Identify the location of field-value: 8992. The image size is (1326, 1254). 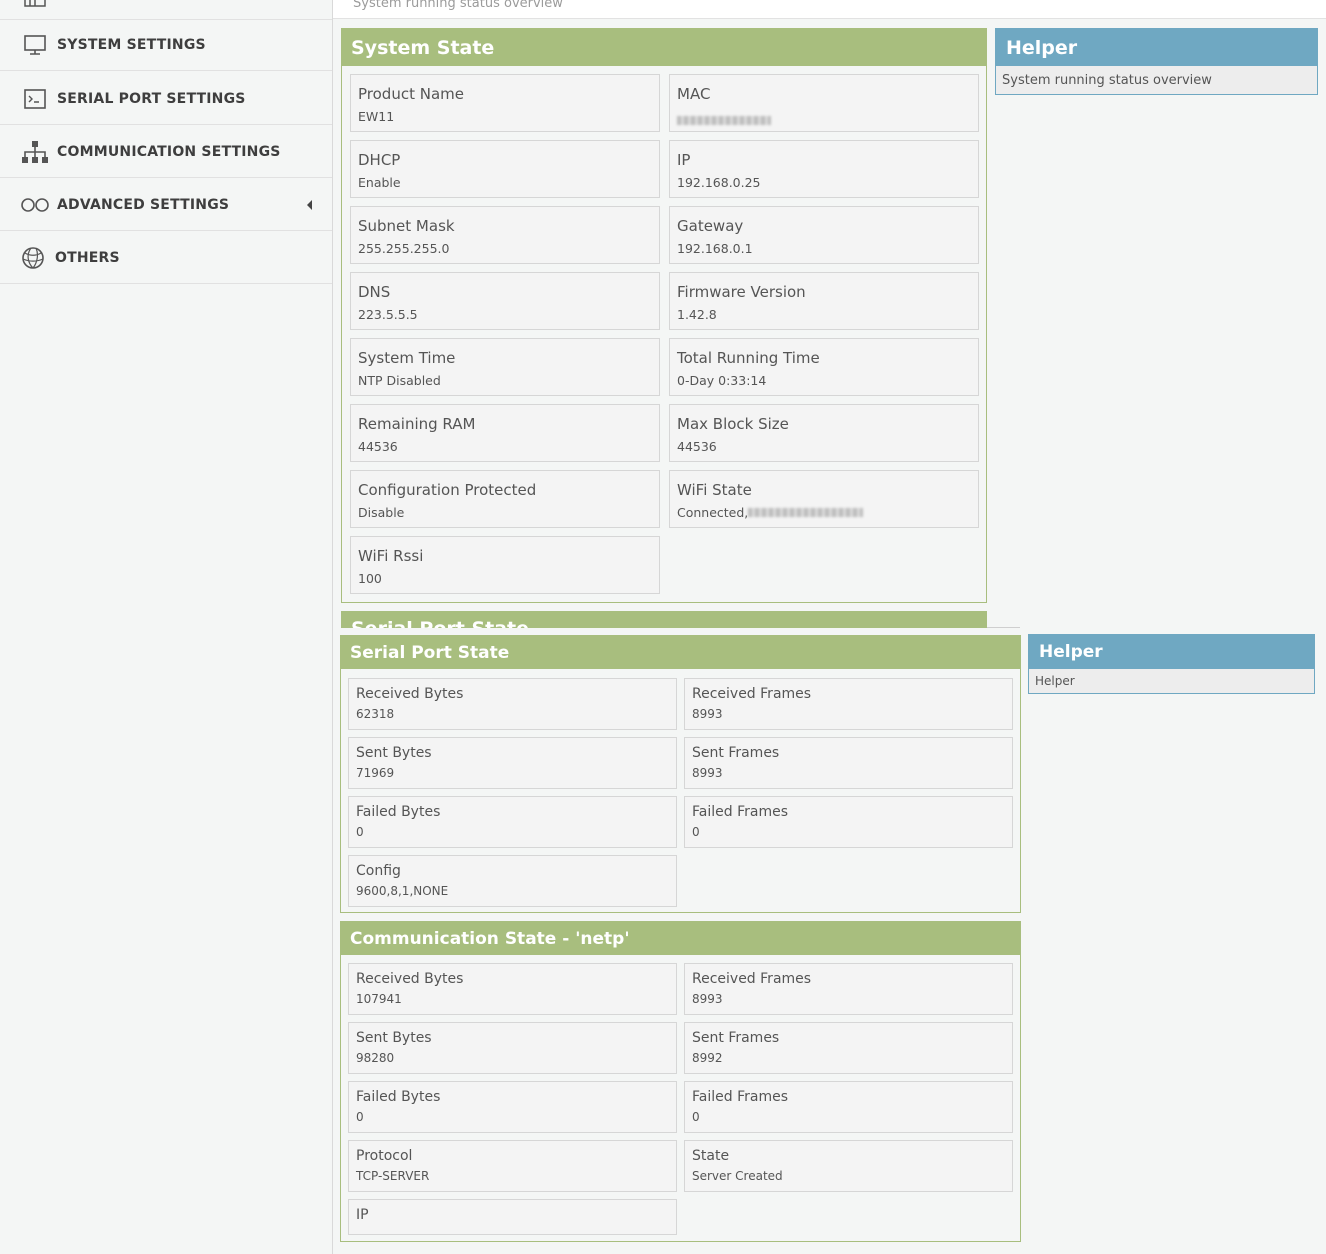
(707, 1058).